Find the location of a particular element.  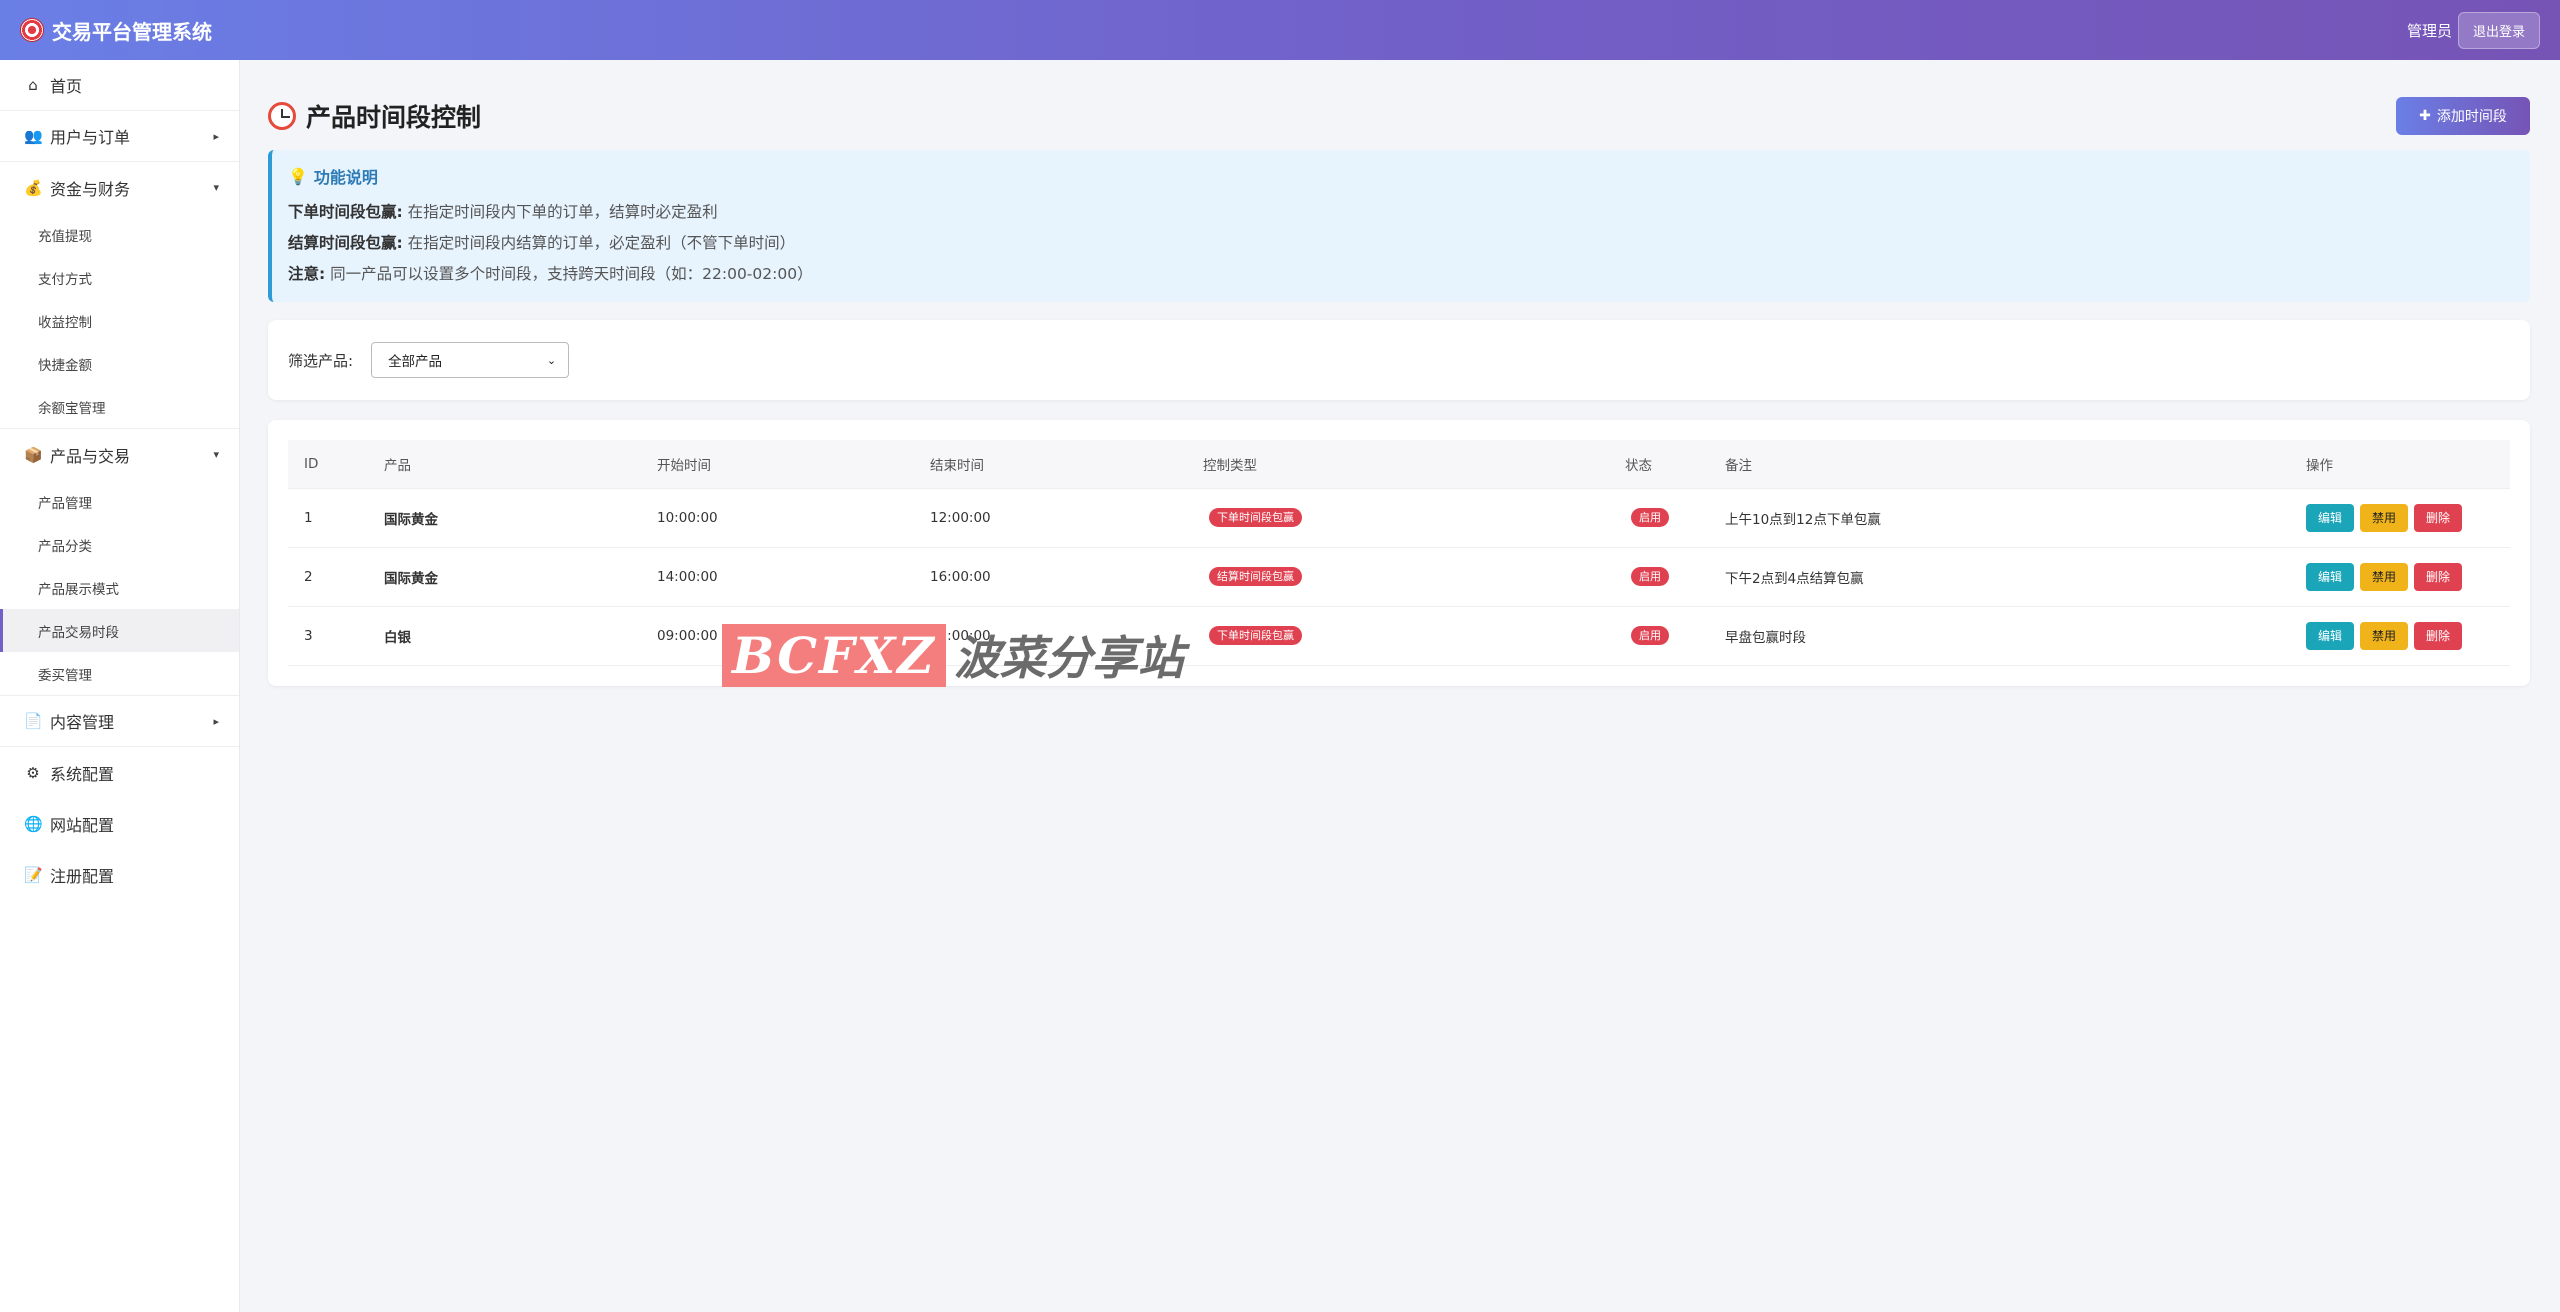

user-area: 管理员 退出登录 is located at coordinates (2473, 30).